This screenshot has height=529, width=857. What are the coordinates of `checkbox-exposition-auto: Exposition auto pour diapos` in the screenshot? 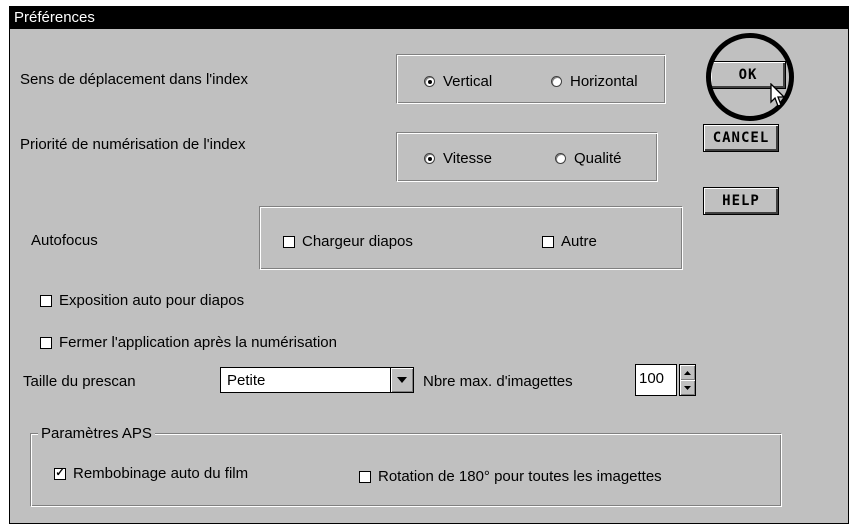 It's located at (142, 300).